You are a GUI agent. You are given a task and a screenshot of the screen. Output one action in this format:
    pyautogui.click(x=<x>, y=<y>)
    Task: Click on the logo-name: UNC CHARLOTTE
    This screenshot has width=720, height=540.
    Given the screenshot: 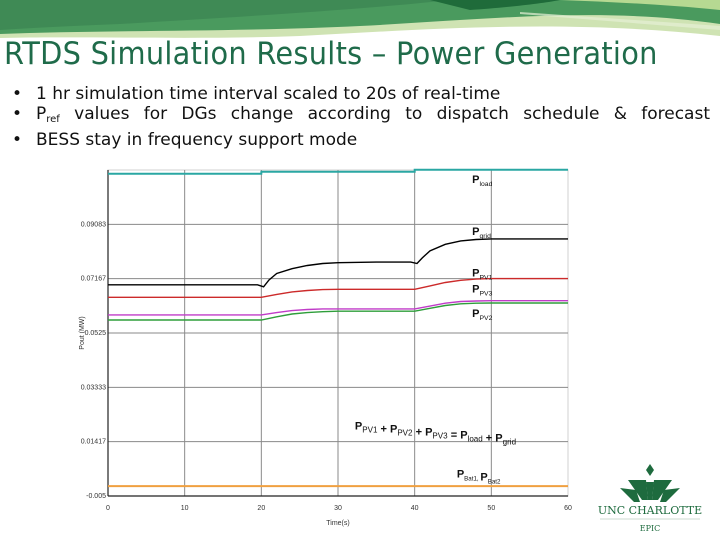 What is the action you would take?
    pyautogui.click(x=650, y=510)
    